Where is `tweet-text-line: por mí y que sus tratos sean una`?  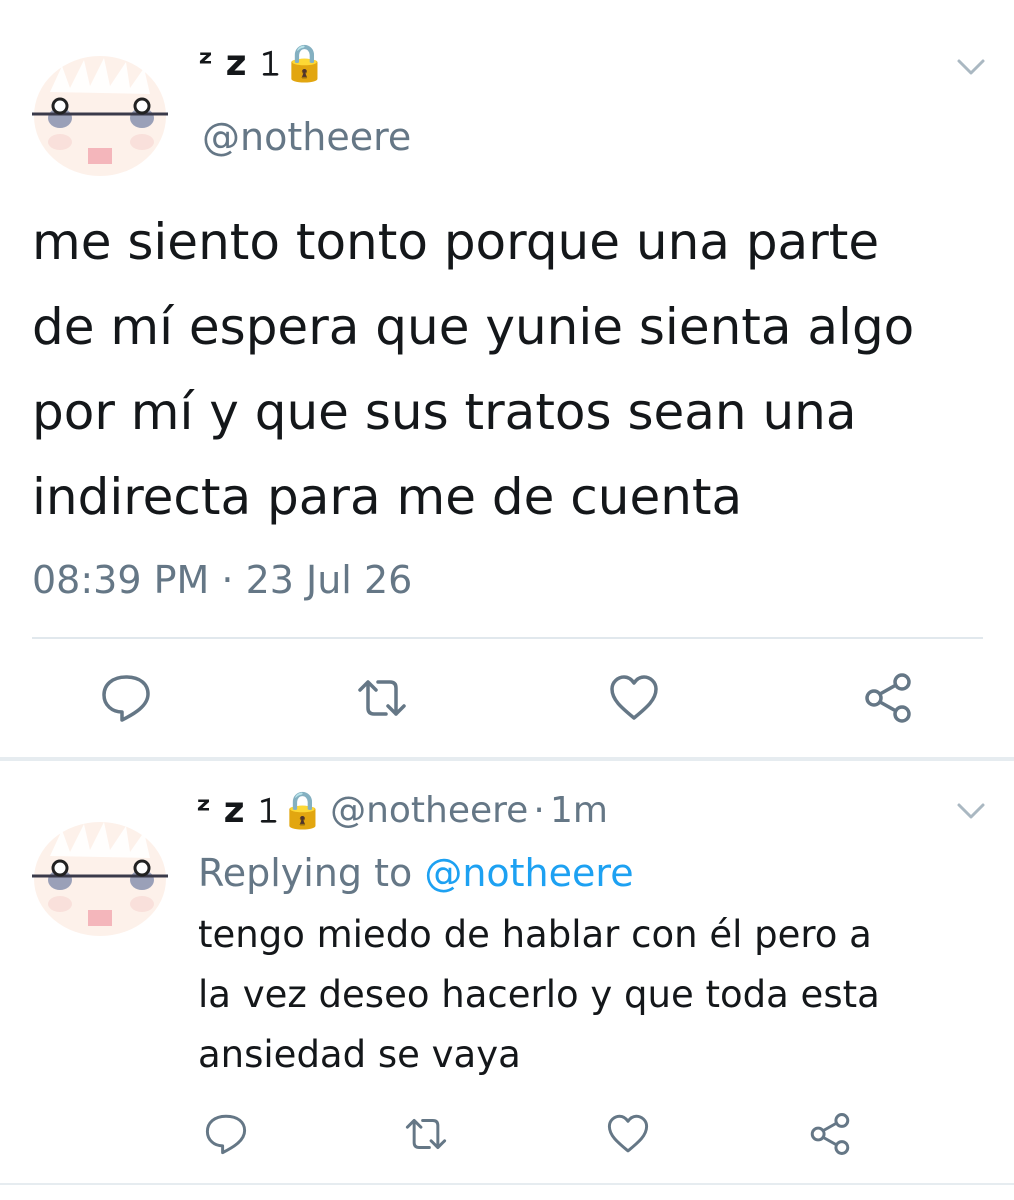
tweet-text-line: por mí y que sus tratos sean una is located at coordinates (444, 412).